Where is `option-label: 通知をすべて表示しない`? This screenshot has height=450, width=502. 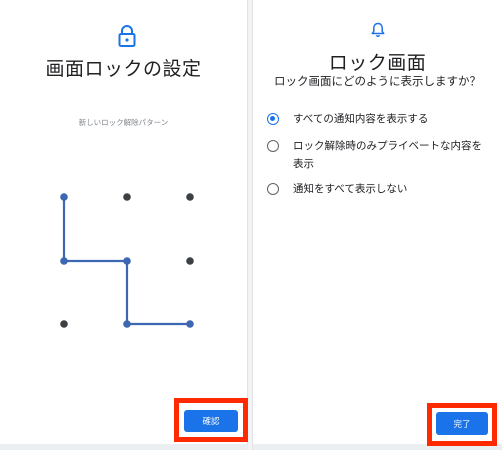
option-label: 通知をすべて表示しない is located at coordinates (350, 189).